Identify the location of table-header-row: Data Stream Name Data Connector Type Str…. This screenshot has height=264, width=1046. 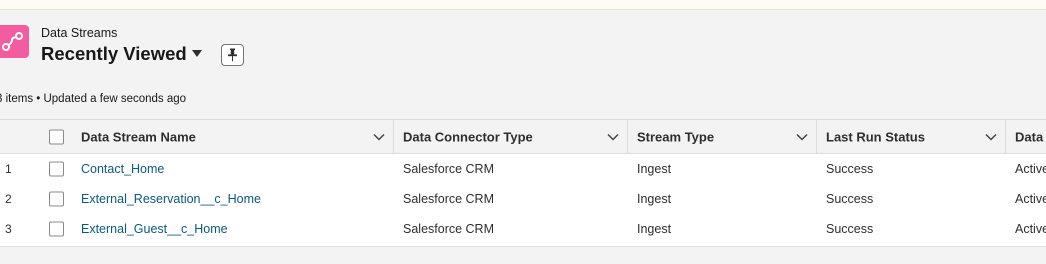
(523, 137).